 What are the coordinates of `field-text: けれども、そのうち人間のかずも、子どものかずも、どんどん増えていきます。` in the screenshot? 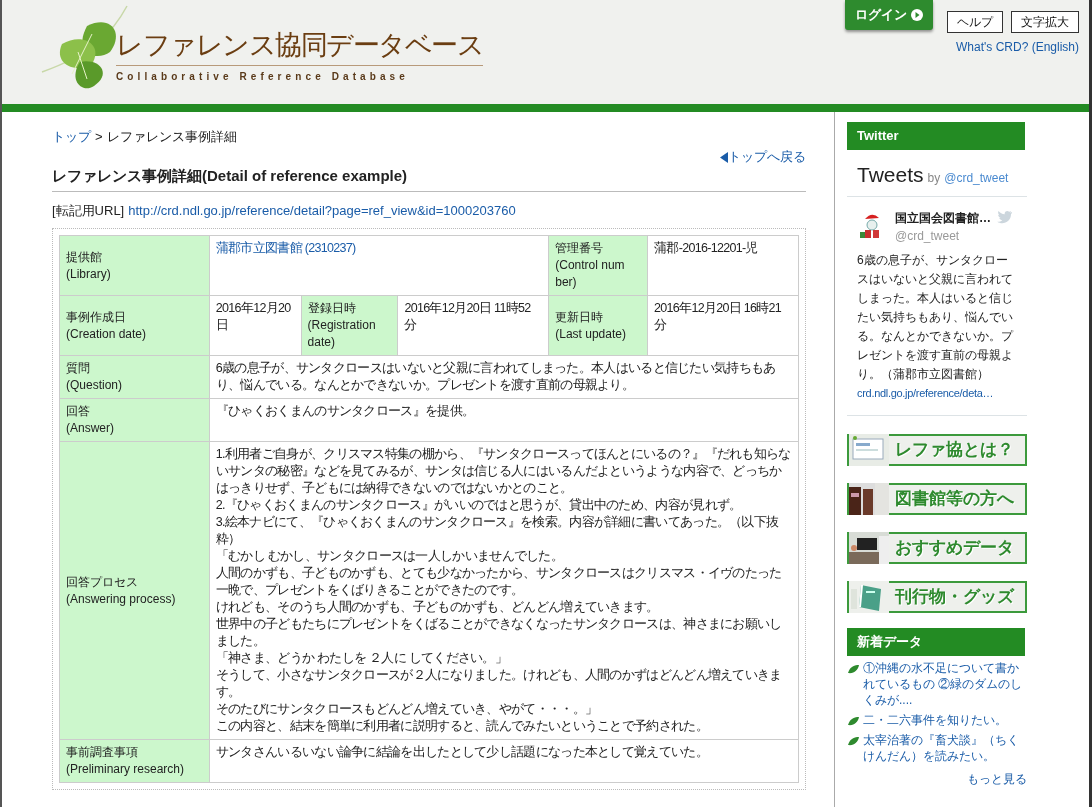 It's located at (437, 607).